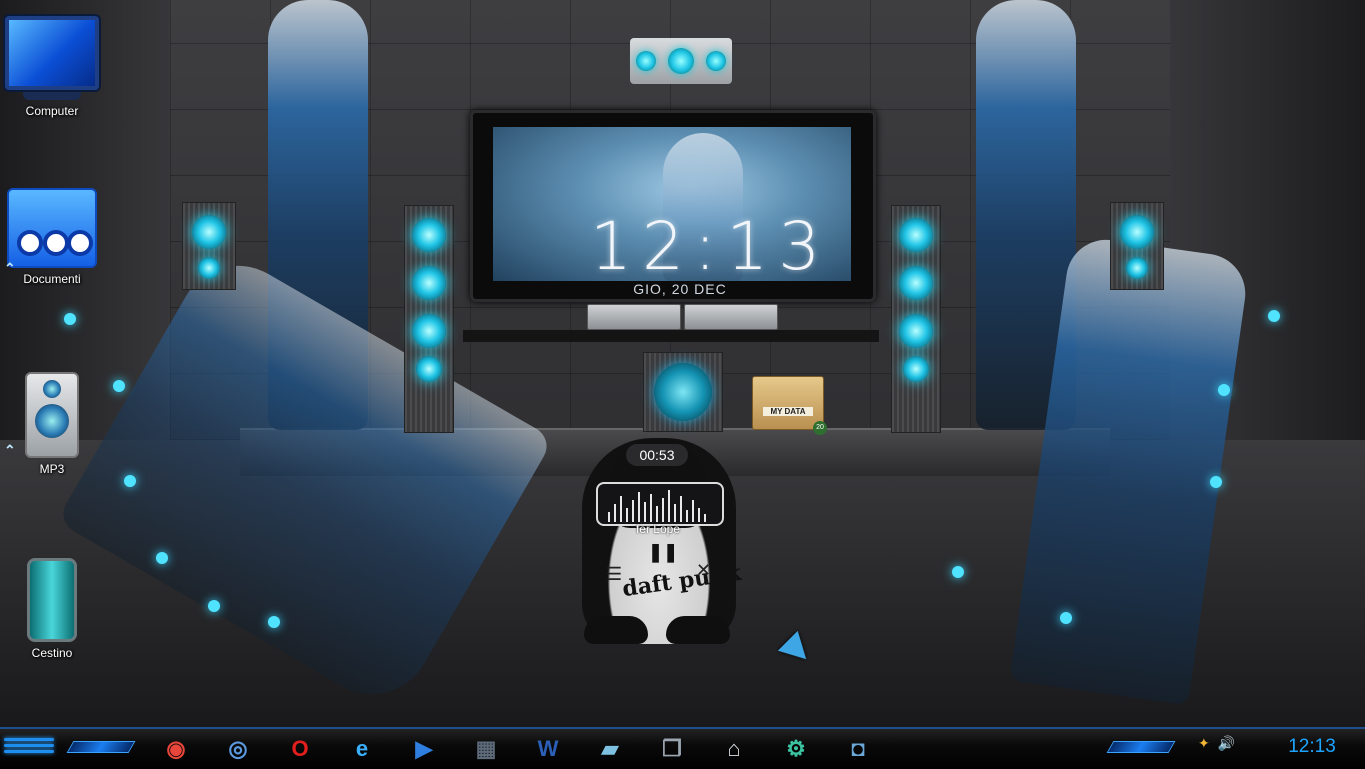  Describe the element at coordinates (672, 749) in the screenshot. I see `window-switcher-icon: ❐` at that location.